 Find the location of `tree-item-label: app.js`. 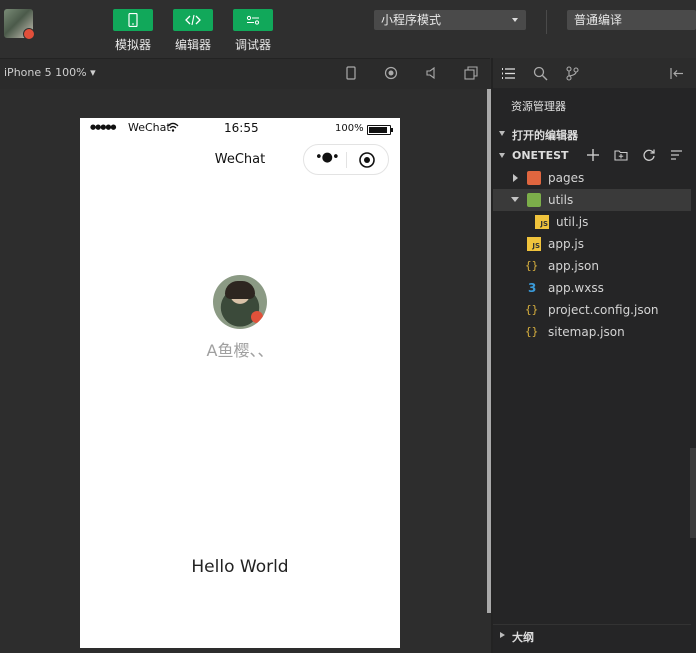

tree-item-label: app.js is located at coordinates (566, 244).